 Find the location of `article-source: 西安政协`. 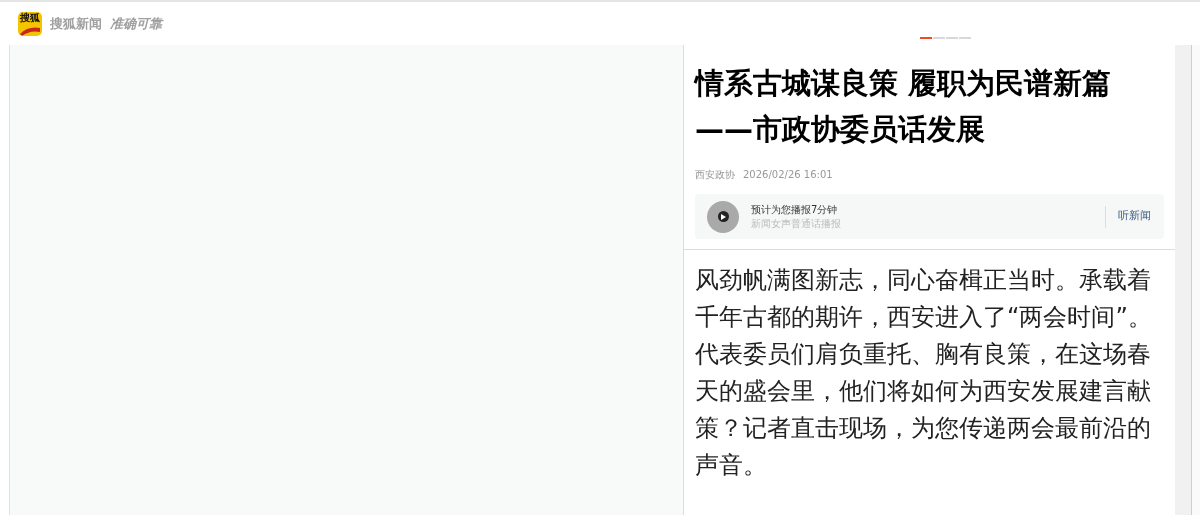

article-source: 西安政协 is located at coordinates (715, 175).